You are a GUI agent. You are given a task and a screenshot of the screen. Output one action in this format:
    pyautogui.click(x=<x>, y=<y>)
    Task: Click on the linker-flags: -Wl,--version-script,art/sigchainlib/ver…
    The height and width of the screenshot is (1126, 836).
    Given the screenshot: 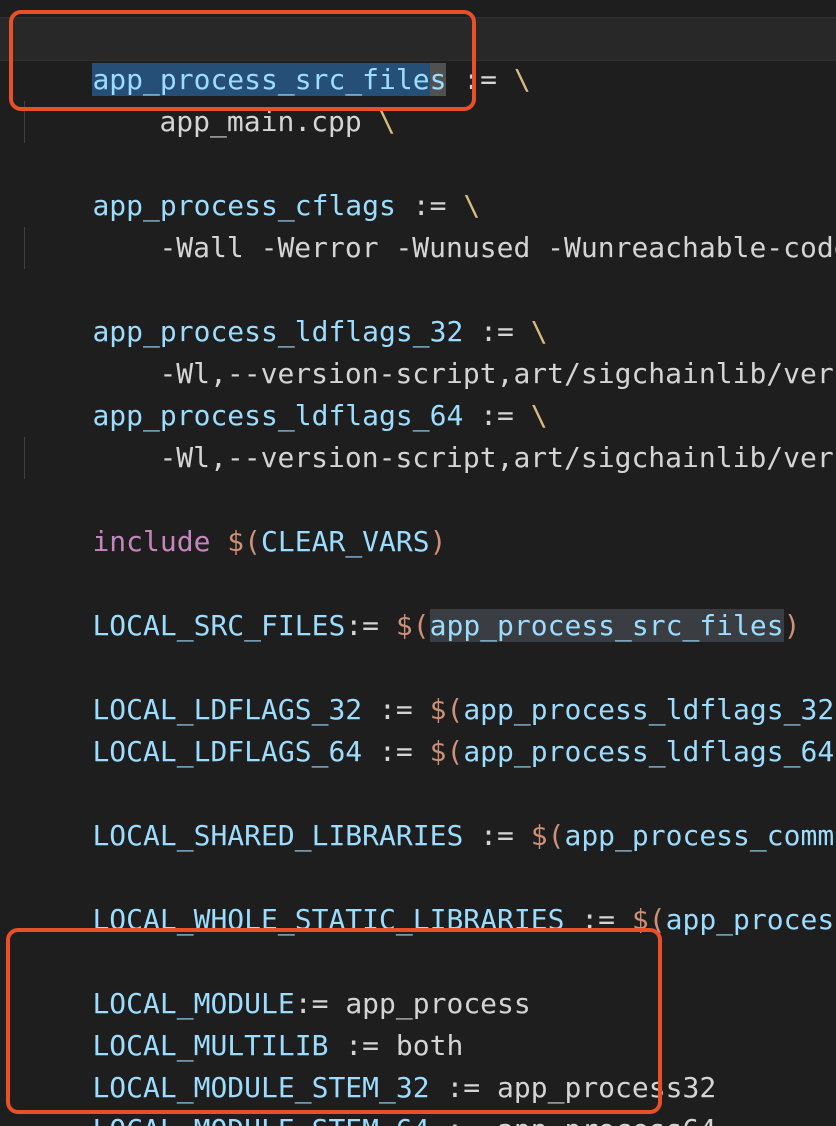 What is the action you would take?
    pyautogui.click(x=497, y=457)
    